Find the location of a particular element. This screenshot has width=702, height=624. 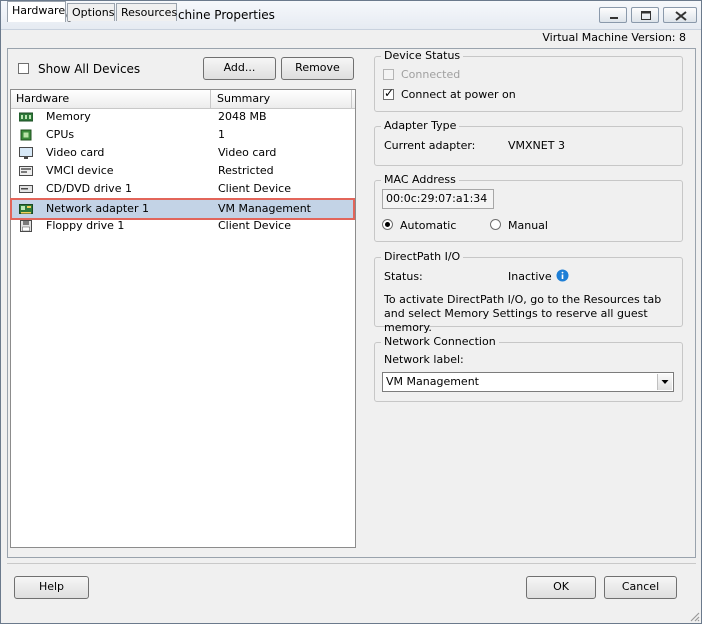

checkmark-icon: ✓ is located at coordinates (389, 93).